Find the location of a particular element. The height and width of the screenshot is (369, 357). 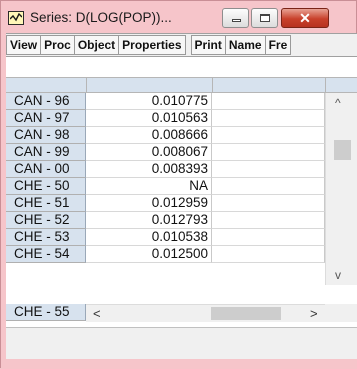

close-button: ✕ is located at coordinates (305, 18).